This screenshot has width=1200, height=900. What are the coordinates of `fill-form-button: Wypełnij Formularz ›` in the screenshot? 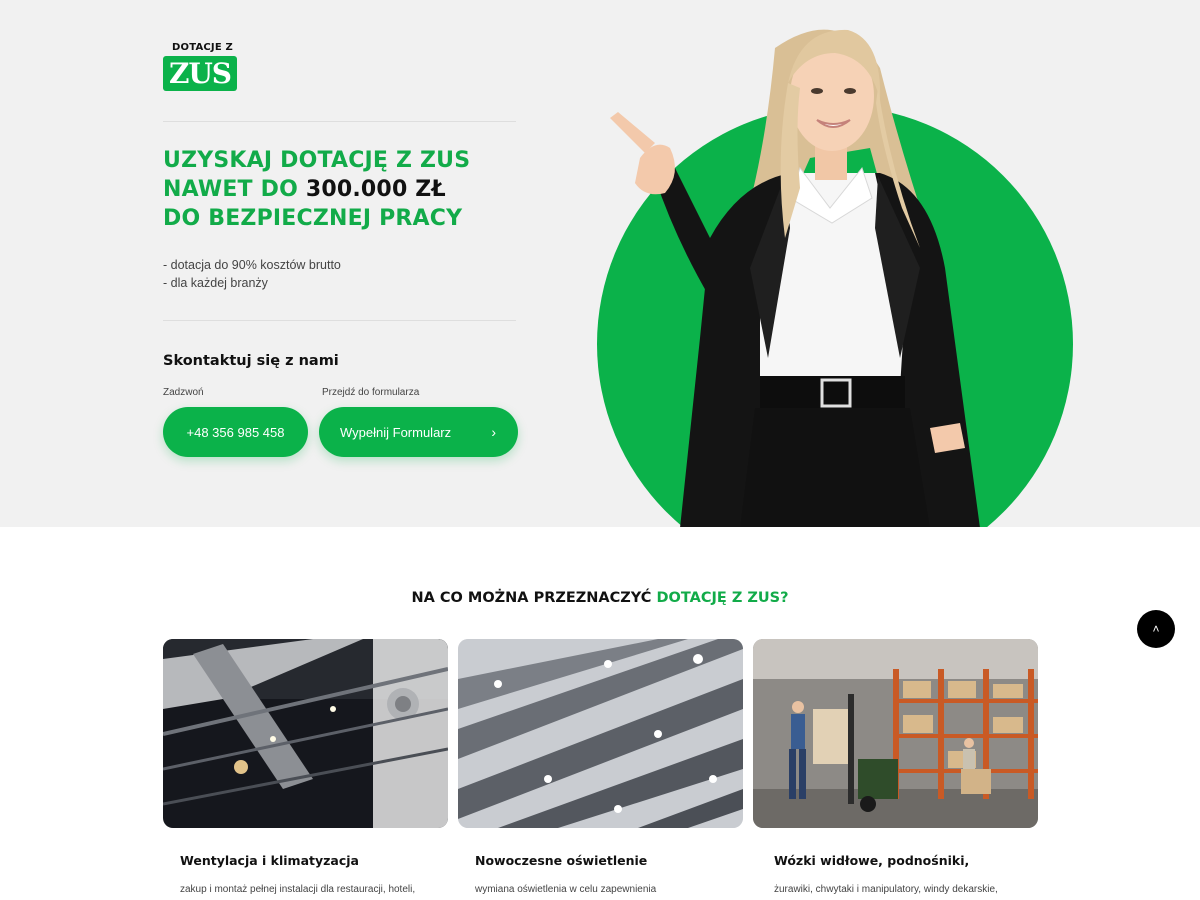 It's located at (418, 432).